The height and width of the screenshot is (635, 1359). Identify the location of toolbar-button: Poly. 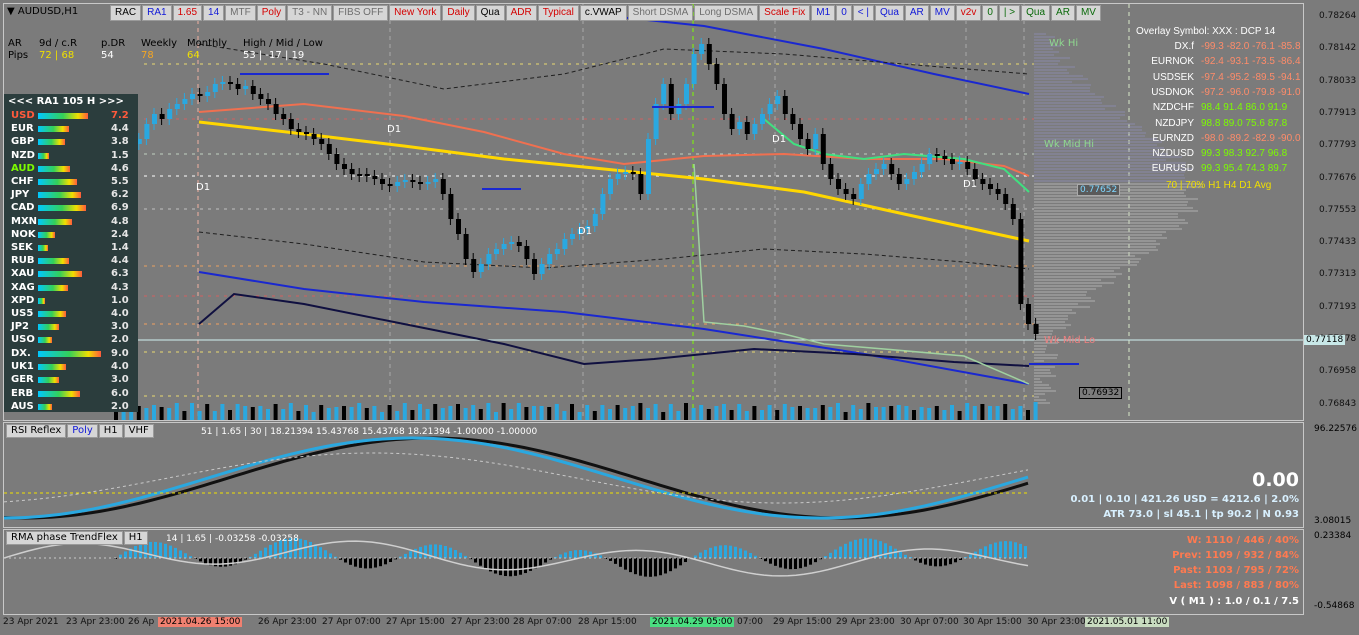
(271, 13).